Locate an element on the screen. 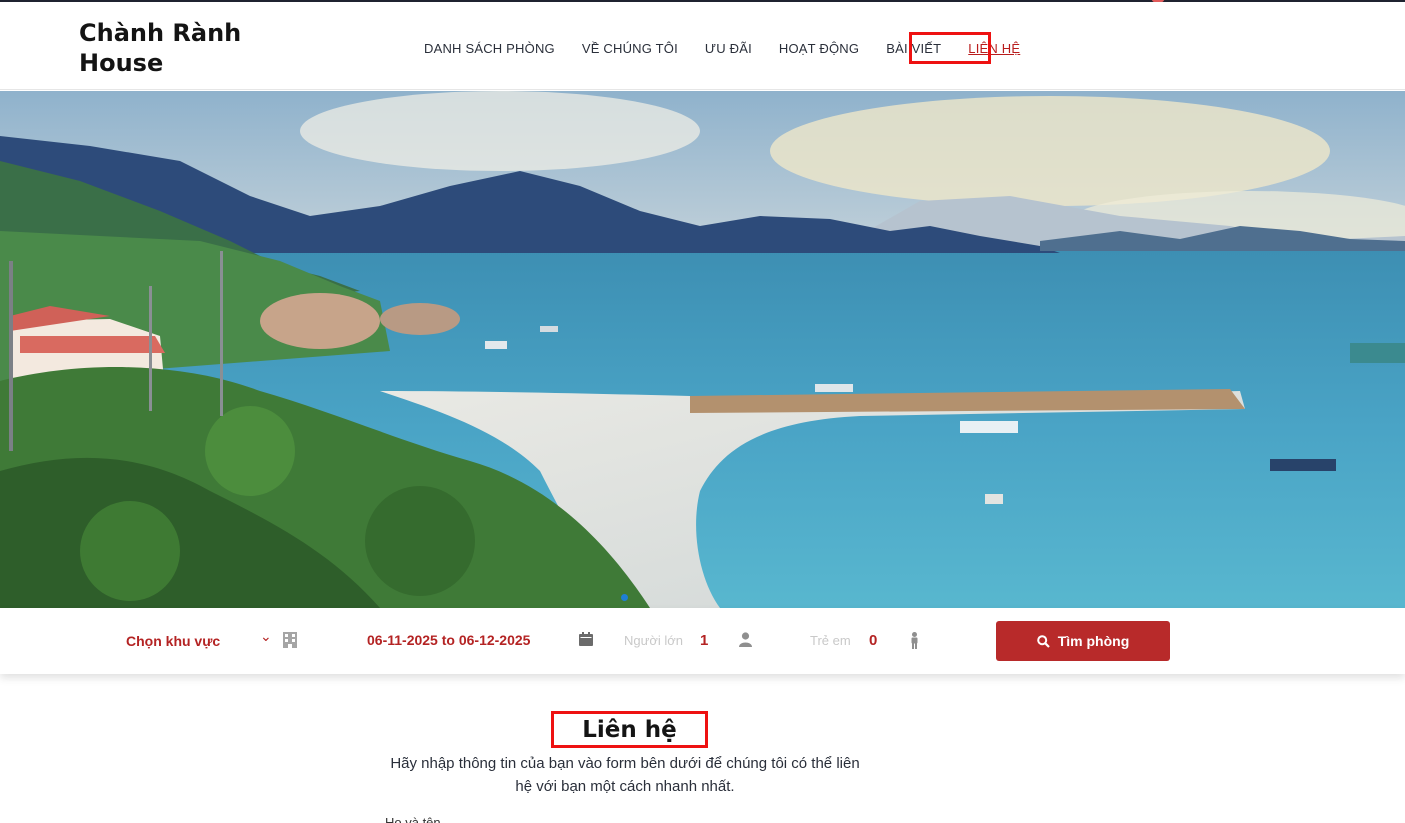  calendar-icon is located at coordinates (586, 639).